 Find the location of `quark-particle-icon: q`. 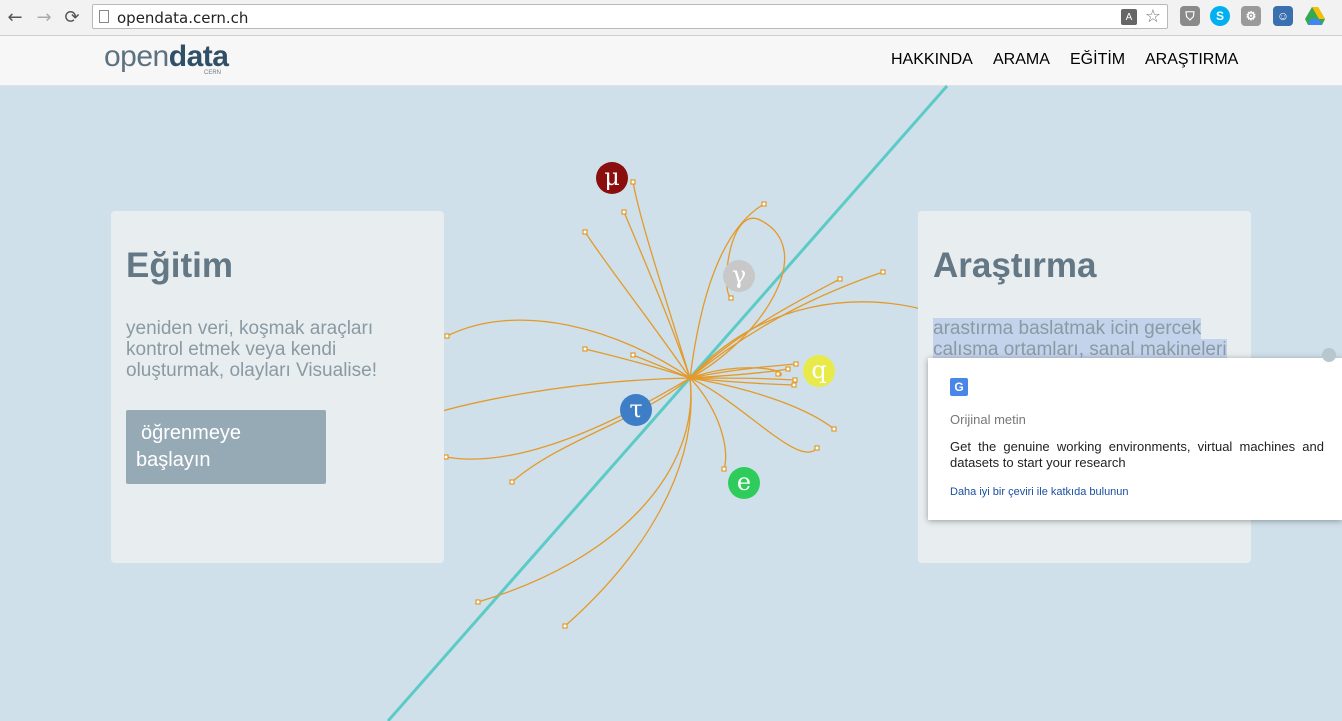

quark-particle-icon: q is located at coordinates (819, 371).